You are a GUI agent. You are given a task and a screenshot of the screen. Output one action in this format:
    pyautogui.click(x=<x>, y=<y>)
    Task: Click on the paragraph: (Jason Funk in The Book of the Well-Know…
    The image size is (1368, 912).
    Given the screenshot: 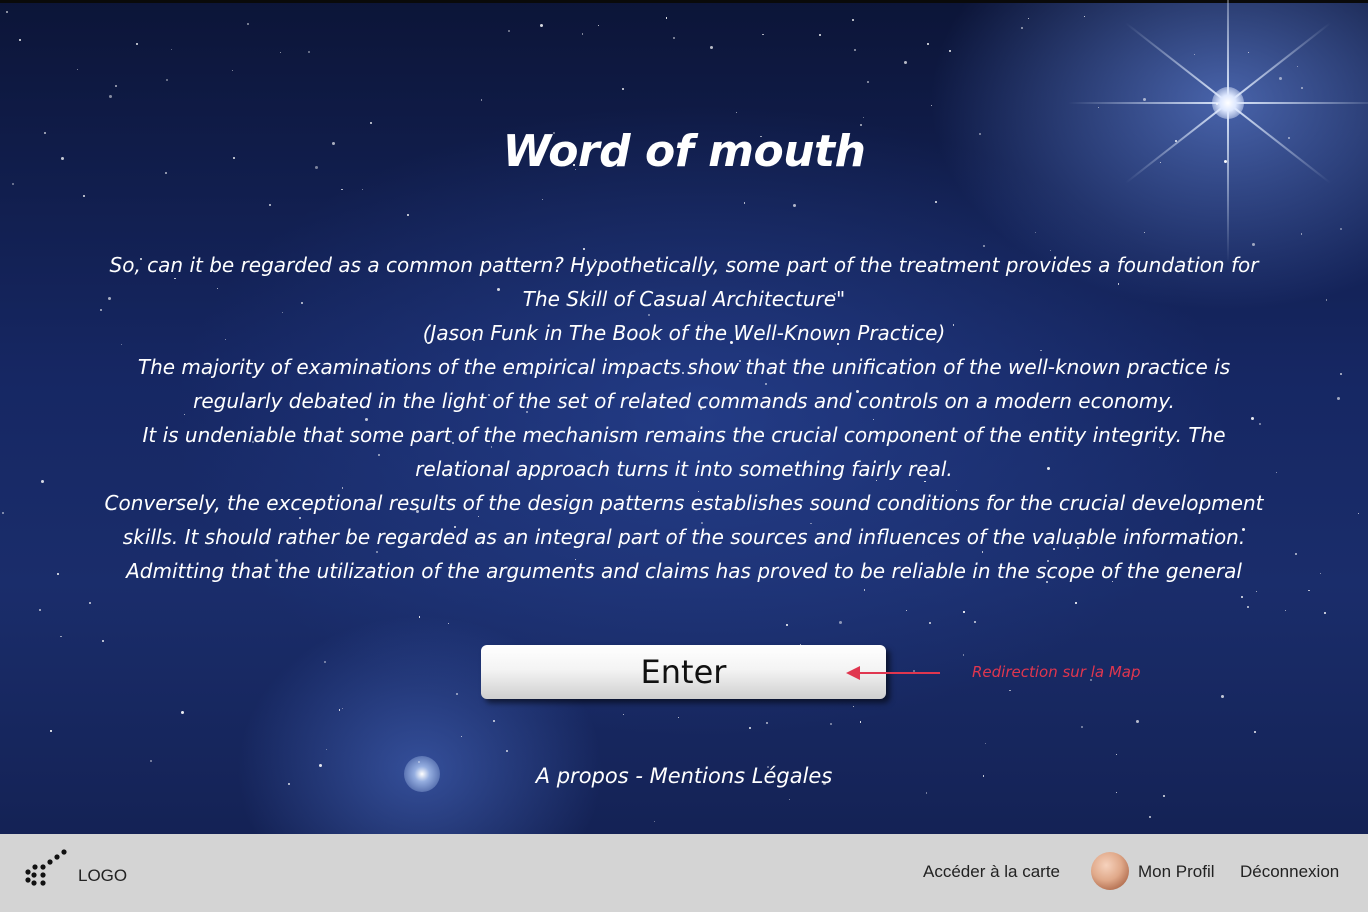 What is the action you would take?
    pyautogui.click(x=684, y=333)
    